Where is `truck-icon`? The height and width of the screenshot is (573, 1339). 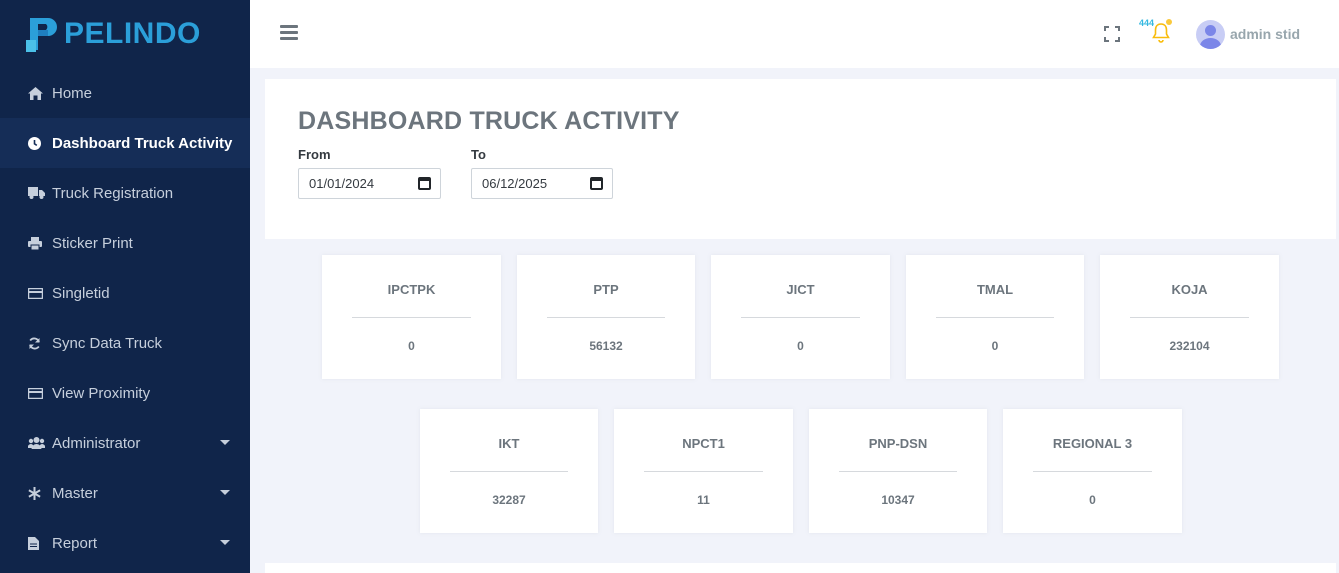
truck-icon is located at coordinates (40, 193).